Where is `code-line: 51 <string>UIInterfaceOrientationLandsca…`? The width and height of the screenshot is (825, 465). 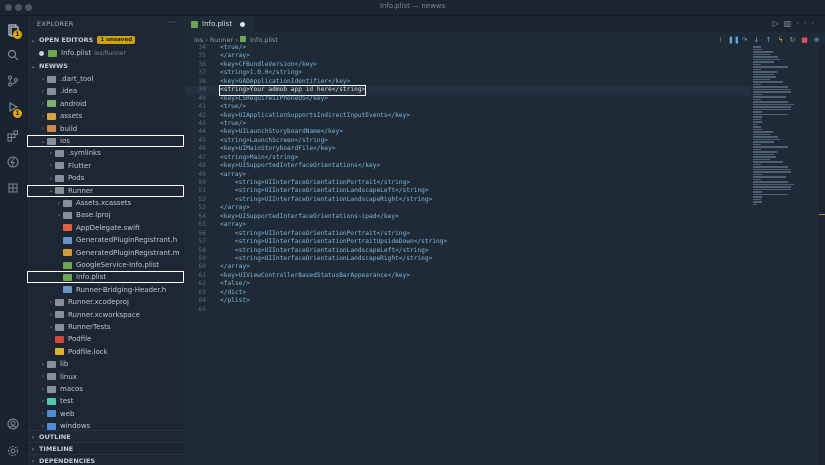
code-line: 51 <string>UIInterfaceOrientationLandsca… is located at coordinates (467, 191).